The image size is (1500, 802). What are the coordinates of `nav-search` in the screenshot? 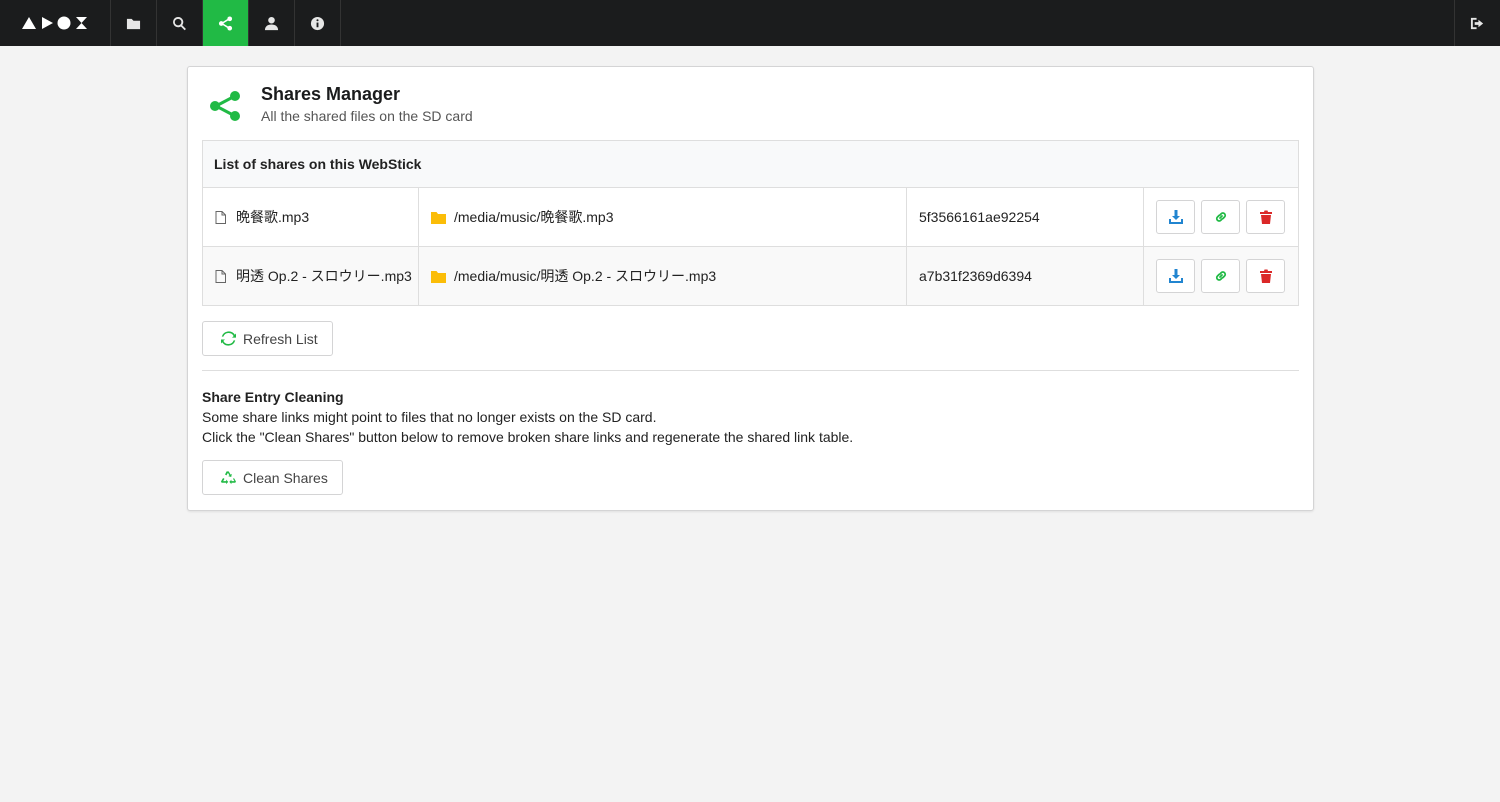 It's located at (180, 23).